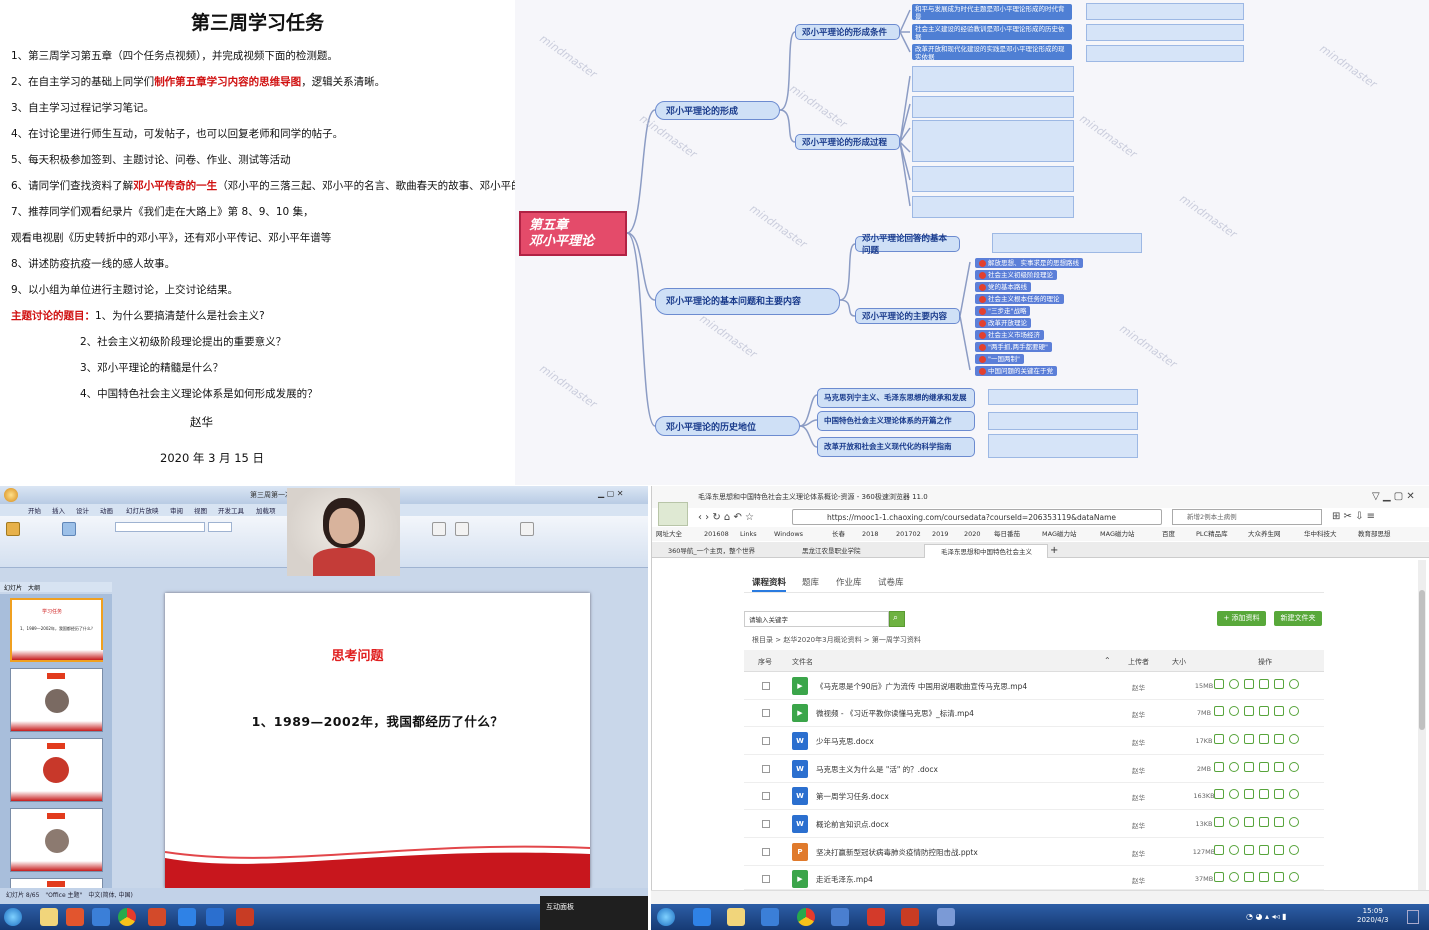 The height and width of the screenshot is (930, 1429). Describe the element at coordinates (82, 510) in the screenshot. I see `tab-design: 设计` at that location.